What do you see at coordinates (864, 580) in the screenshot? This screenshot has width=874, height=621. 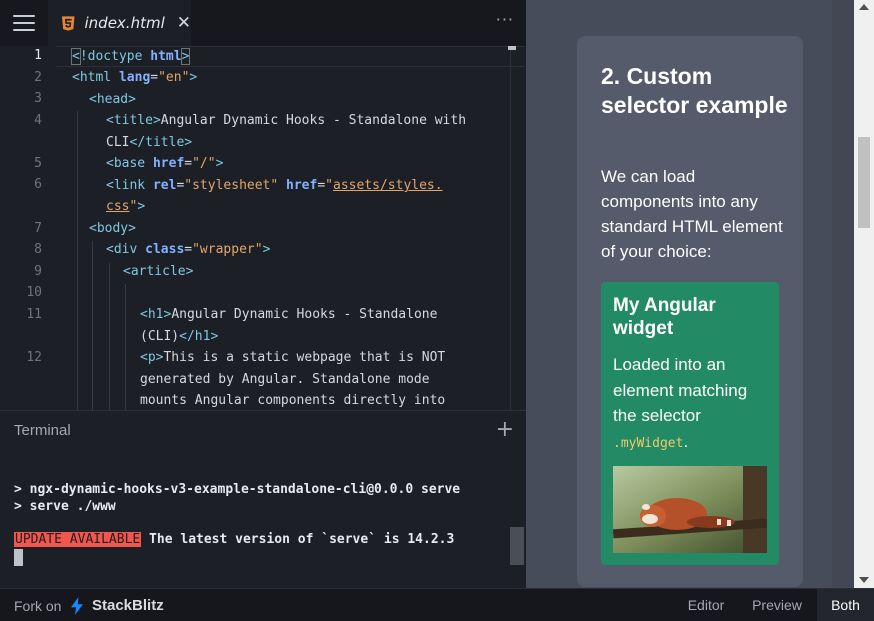 I see `scroll-down-icon` at bounding box center [864, 580].